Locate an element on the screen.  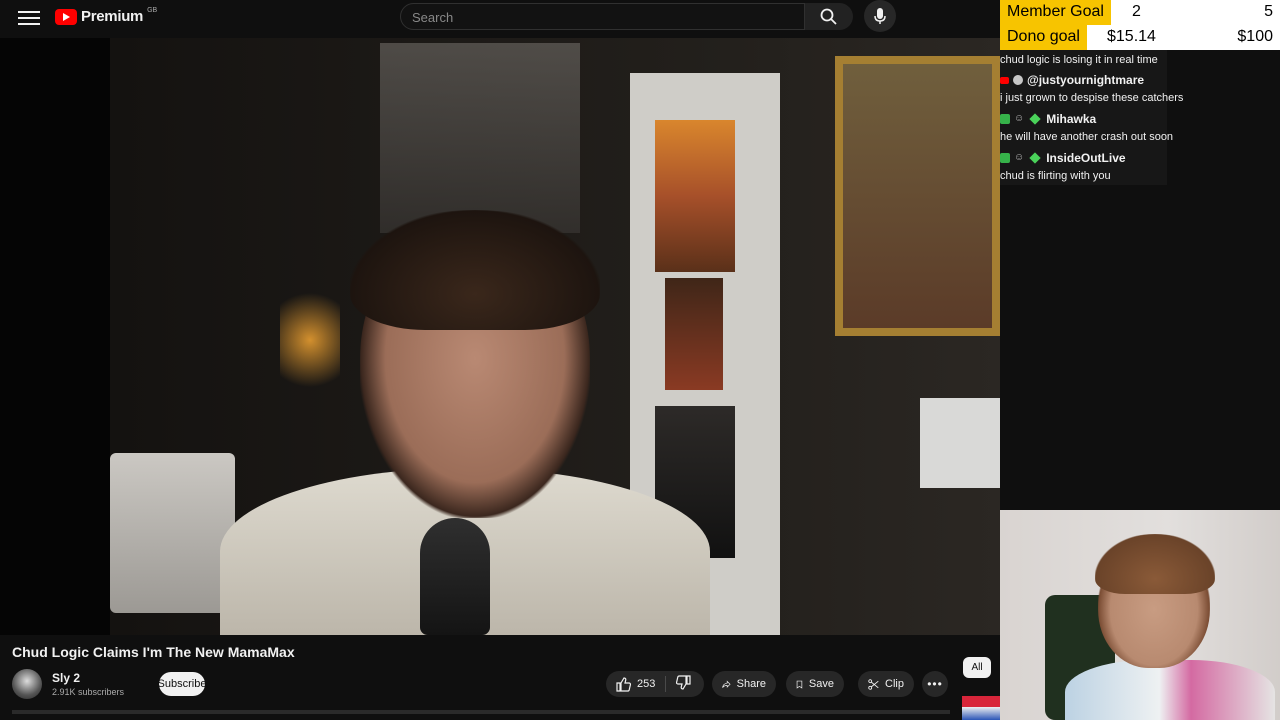
microphone is located at coordinates (455, 576).